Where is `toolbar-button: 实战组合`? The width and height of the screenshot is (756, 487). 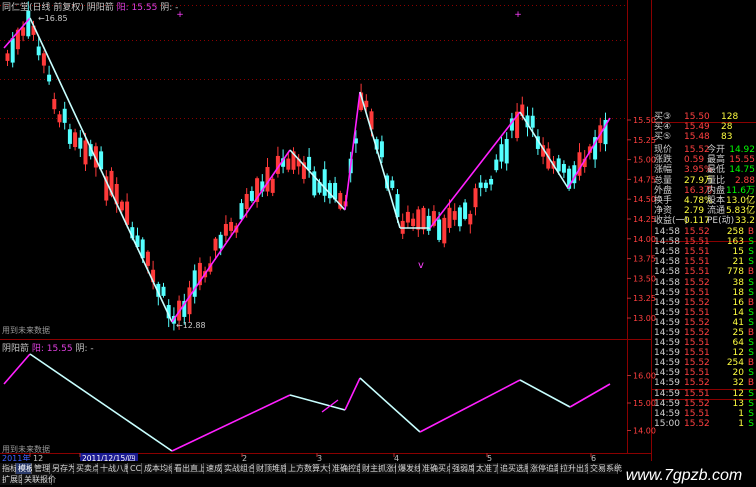
toolbar-button: 实战组合 is located at coordinates (239, 468).